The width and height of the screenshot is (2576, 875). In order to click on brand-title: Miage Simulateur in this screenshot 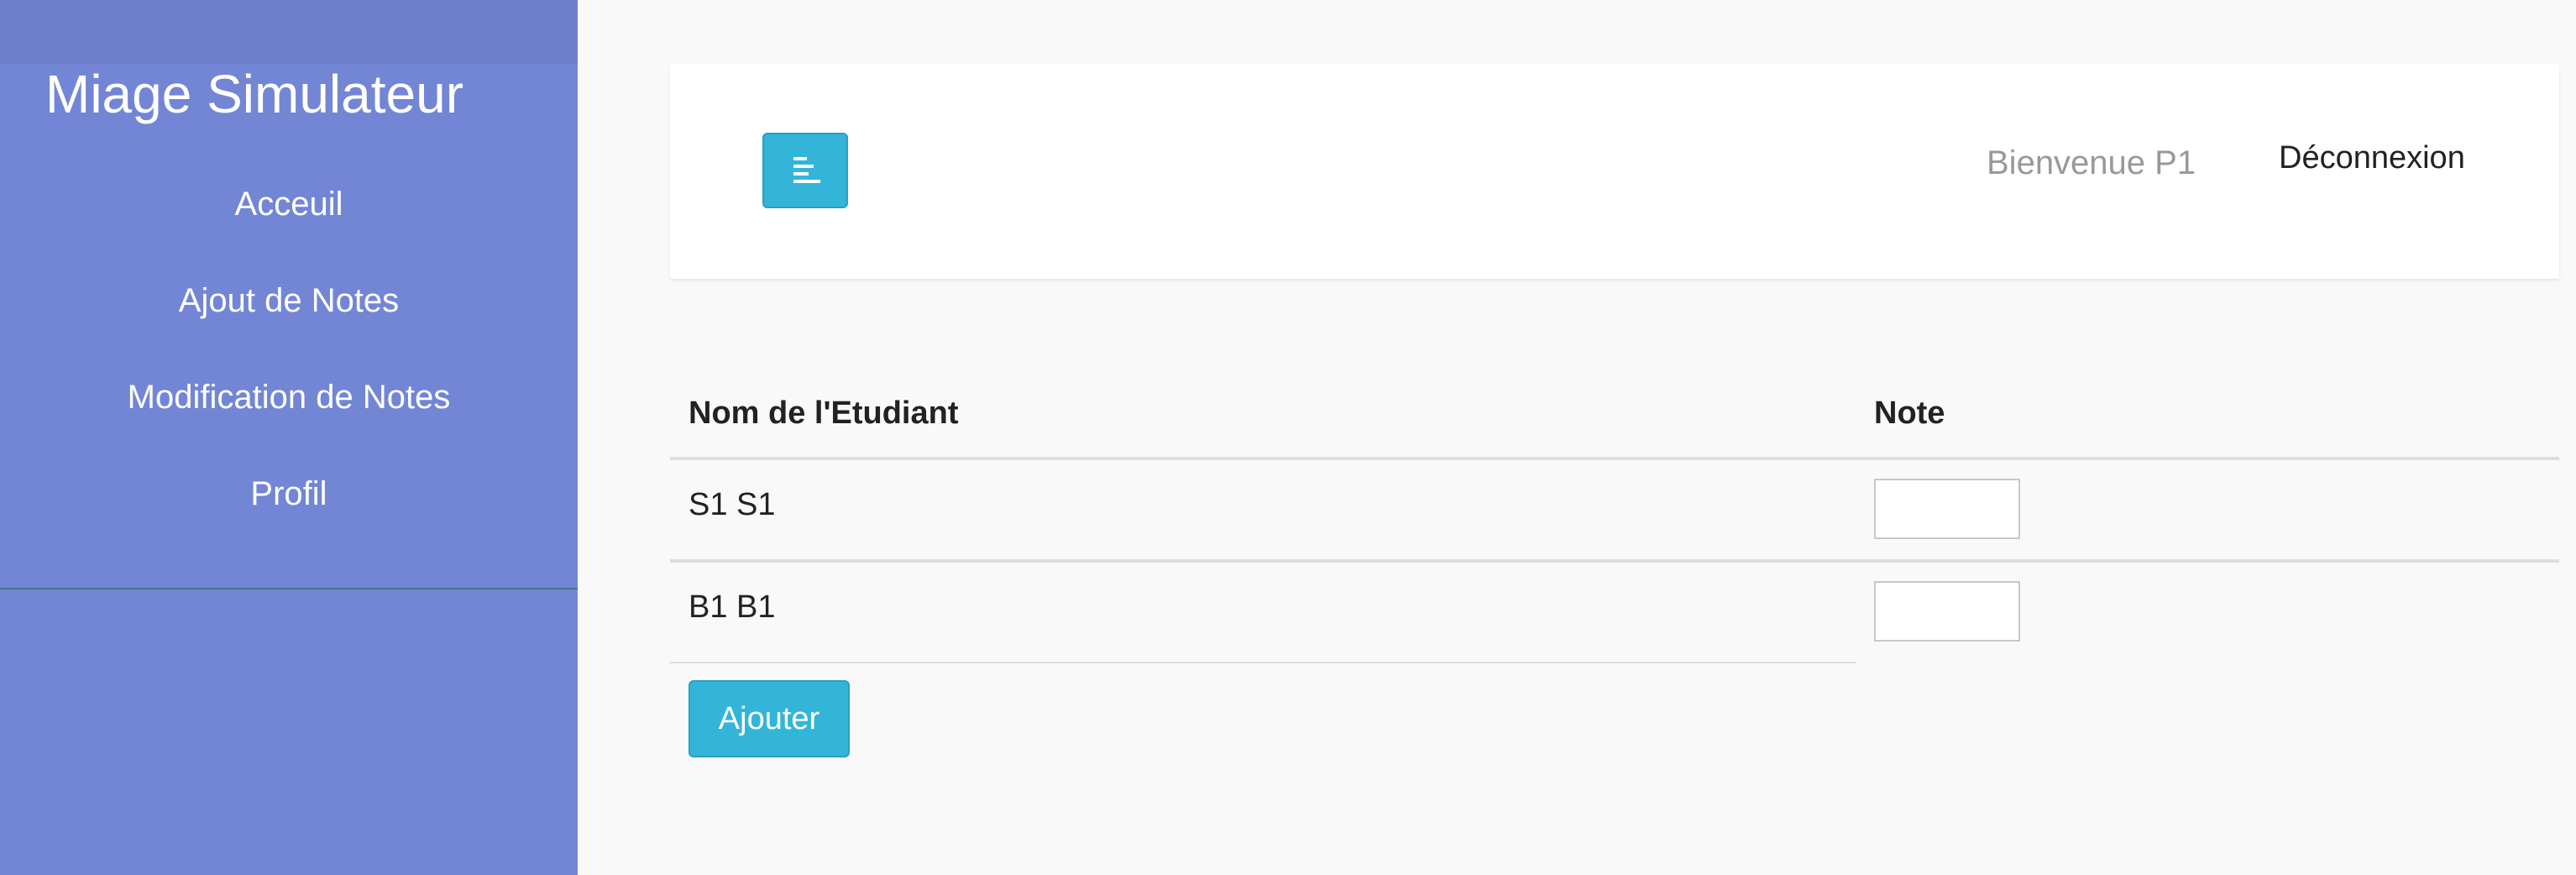, I will do `click(254, 94)`.